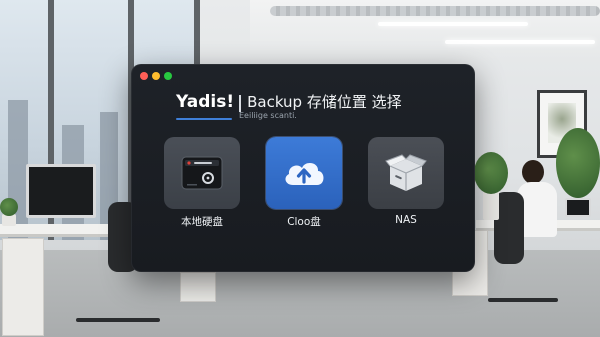  I want to click on plant-pot, so click(491, 205).